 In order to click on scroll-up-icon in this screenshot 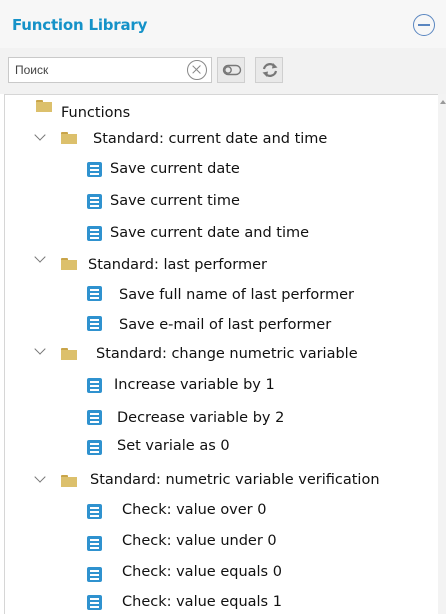, I will do `click(443, 102)`.